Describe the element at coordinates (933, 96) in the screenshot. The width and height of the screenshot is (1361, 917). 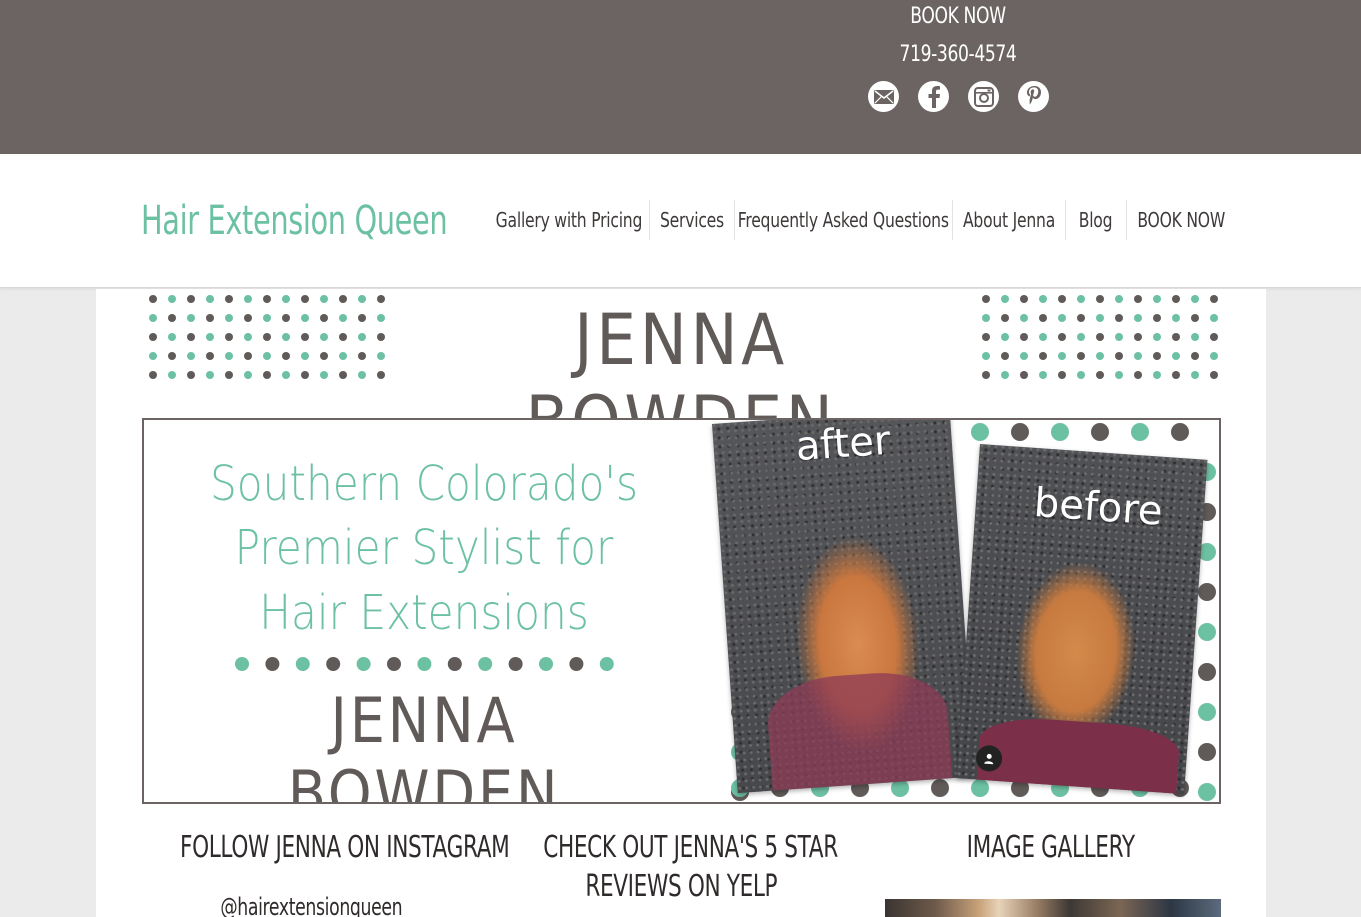
I see `facebook-icon` at that location.